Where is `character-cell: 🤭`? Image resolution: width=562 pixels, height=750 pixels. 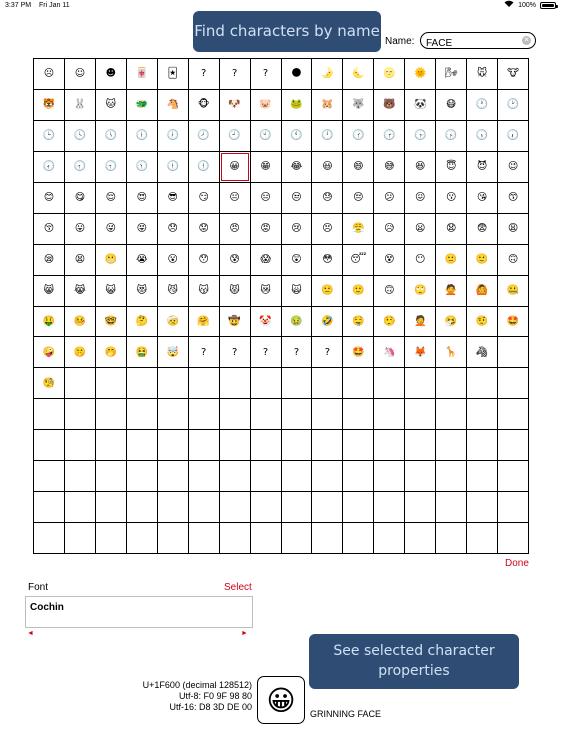
character-cell: 🤭 is located at coordinates (111, 353).